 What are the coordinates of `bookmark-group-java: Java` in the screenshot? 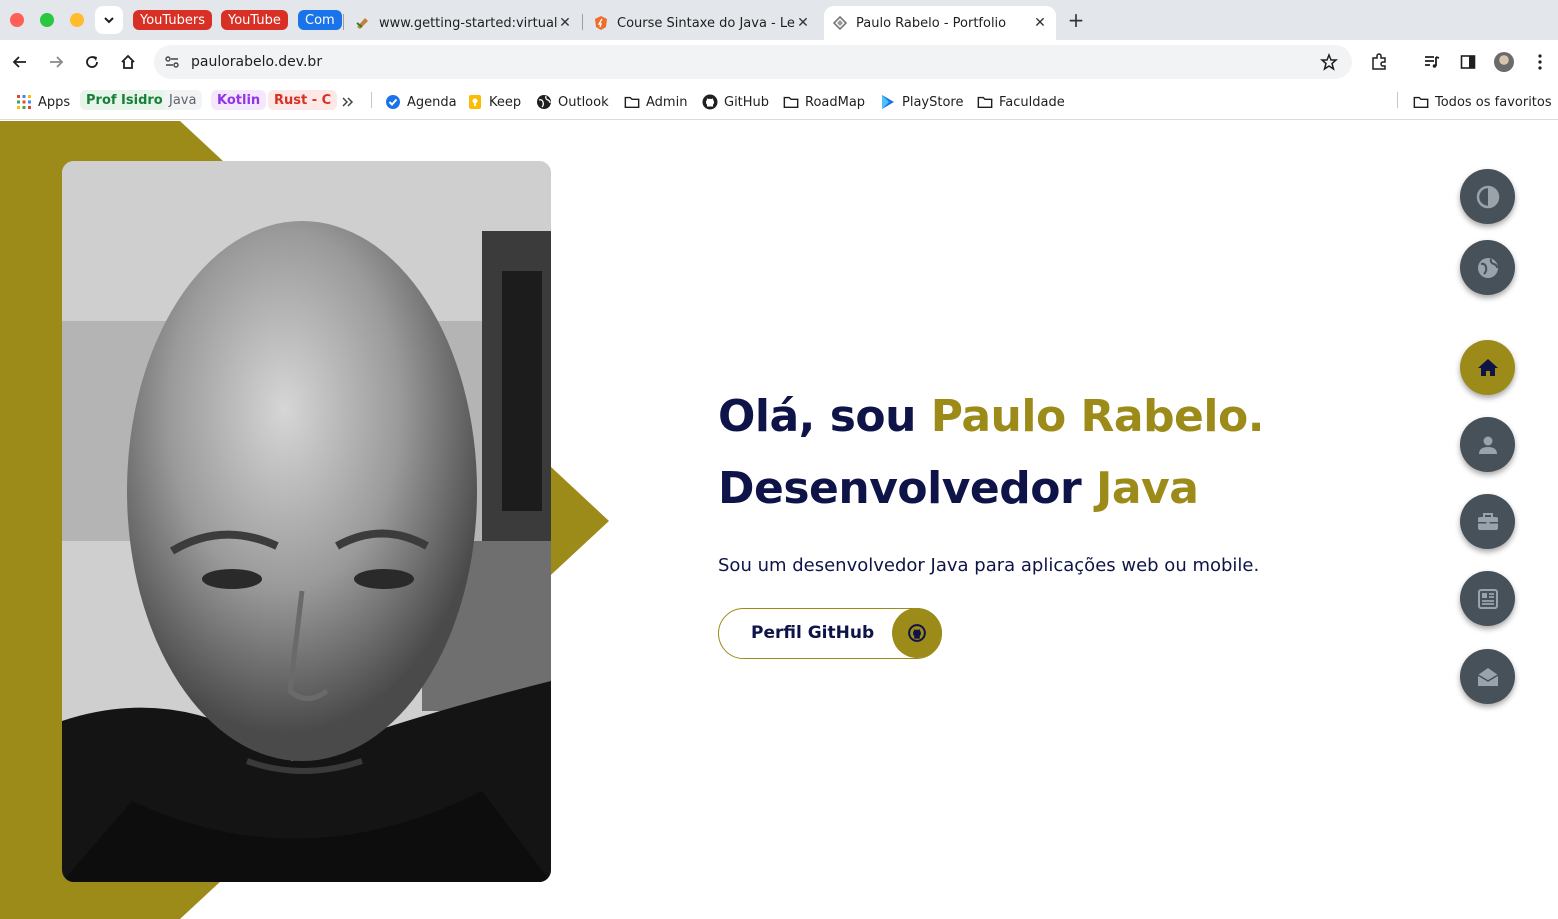 It's located at (183, 100).